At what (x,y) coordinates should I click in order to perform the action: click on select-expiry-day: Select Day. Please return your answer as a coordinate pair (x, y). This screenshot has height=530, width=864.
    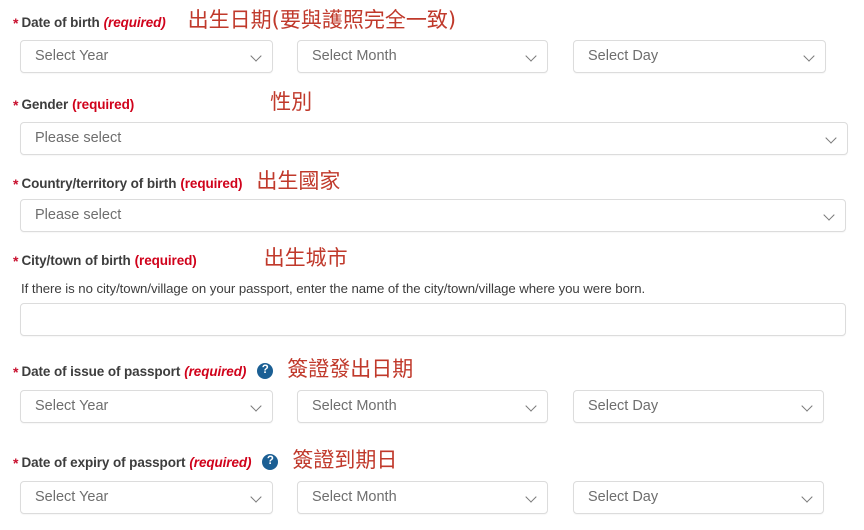
    Looking at the image, I should click on (698, 497).